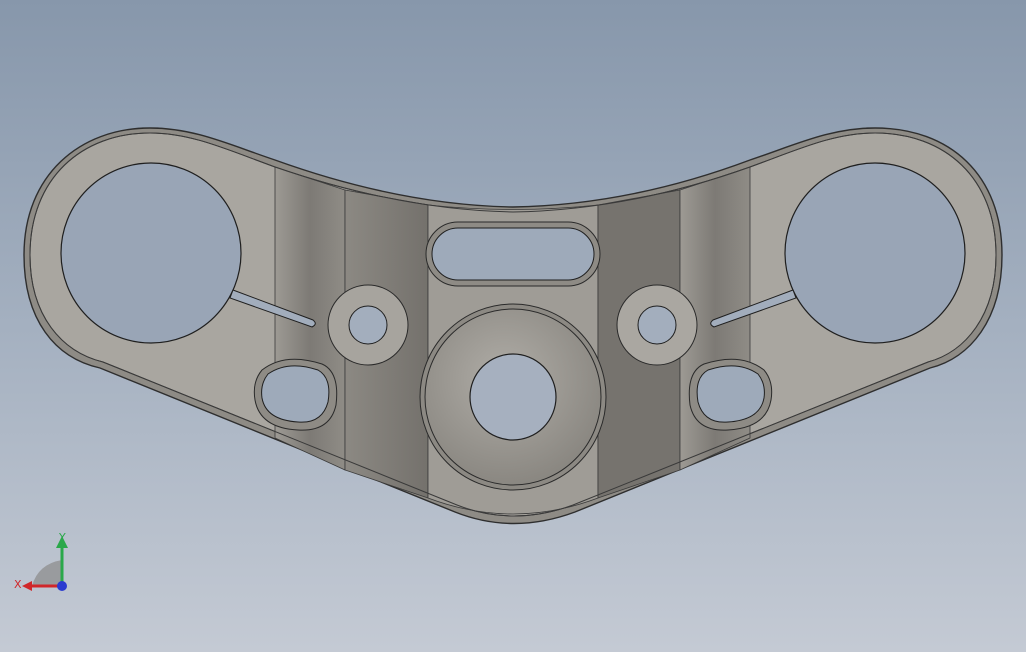 This screenshot has height=652, width=1026. What do you see at coordinates (513, 254) in the screenshot?
I see `top-slot` at bounding box center [513, 254].